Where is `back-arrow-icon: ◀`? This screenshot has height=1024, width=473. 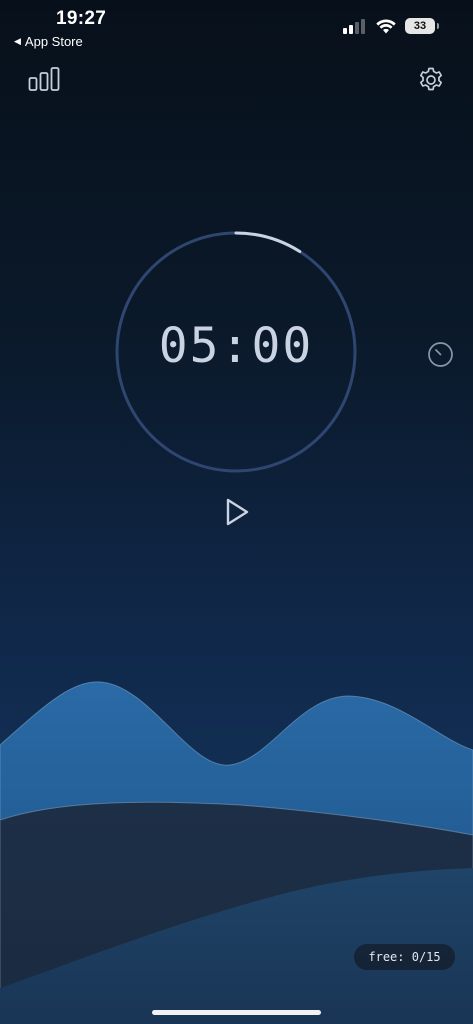 back-arrow-icon: ◀ is located at coordinates (17, 41).